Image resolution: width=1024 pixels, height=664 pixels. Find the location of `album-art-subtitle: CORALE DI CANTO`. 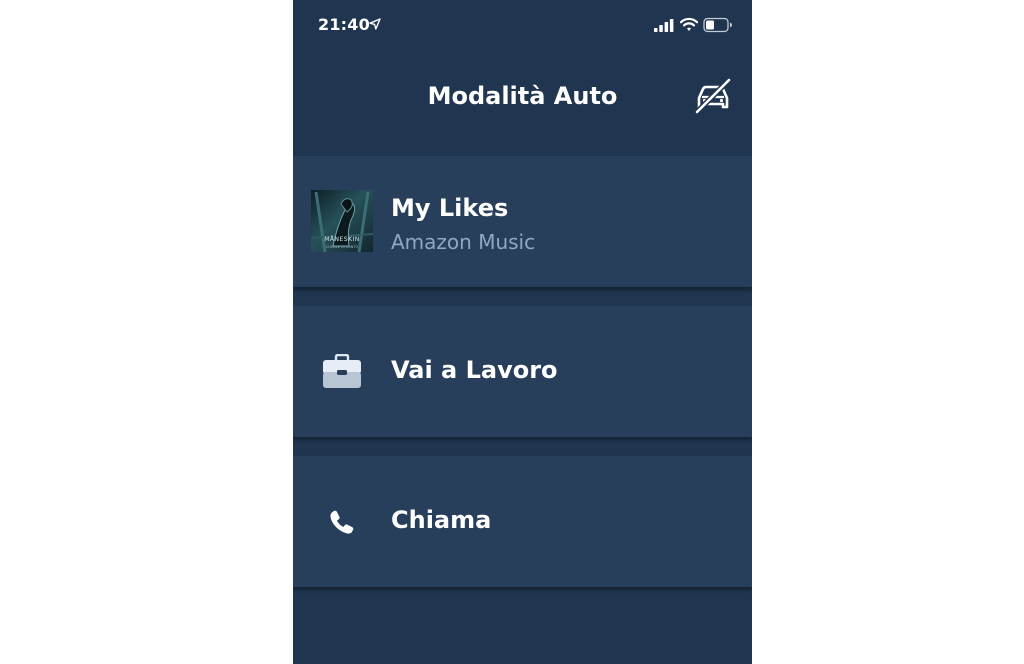

album-art-subtitle: CORALE DI CANTO is located at coordinates (342, 247).